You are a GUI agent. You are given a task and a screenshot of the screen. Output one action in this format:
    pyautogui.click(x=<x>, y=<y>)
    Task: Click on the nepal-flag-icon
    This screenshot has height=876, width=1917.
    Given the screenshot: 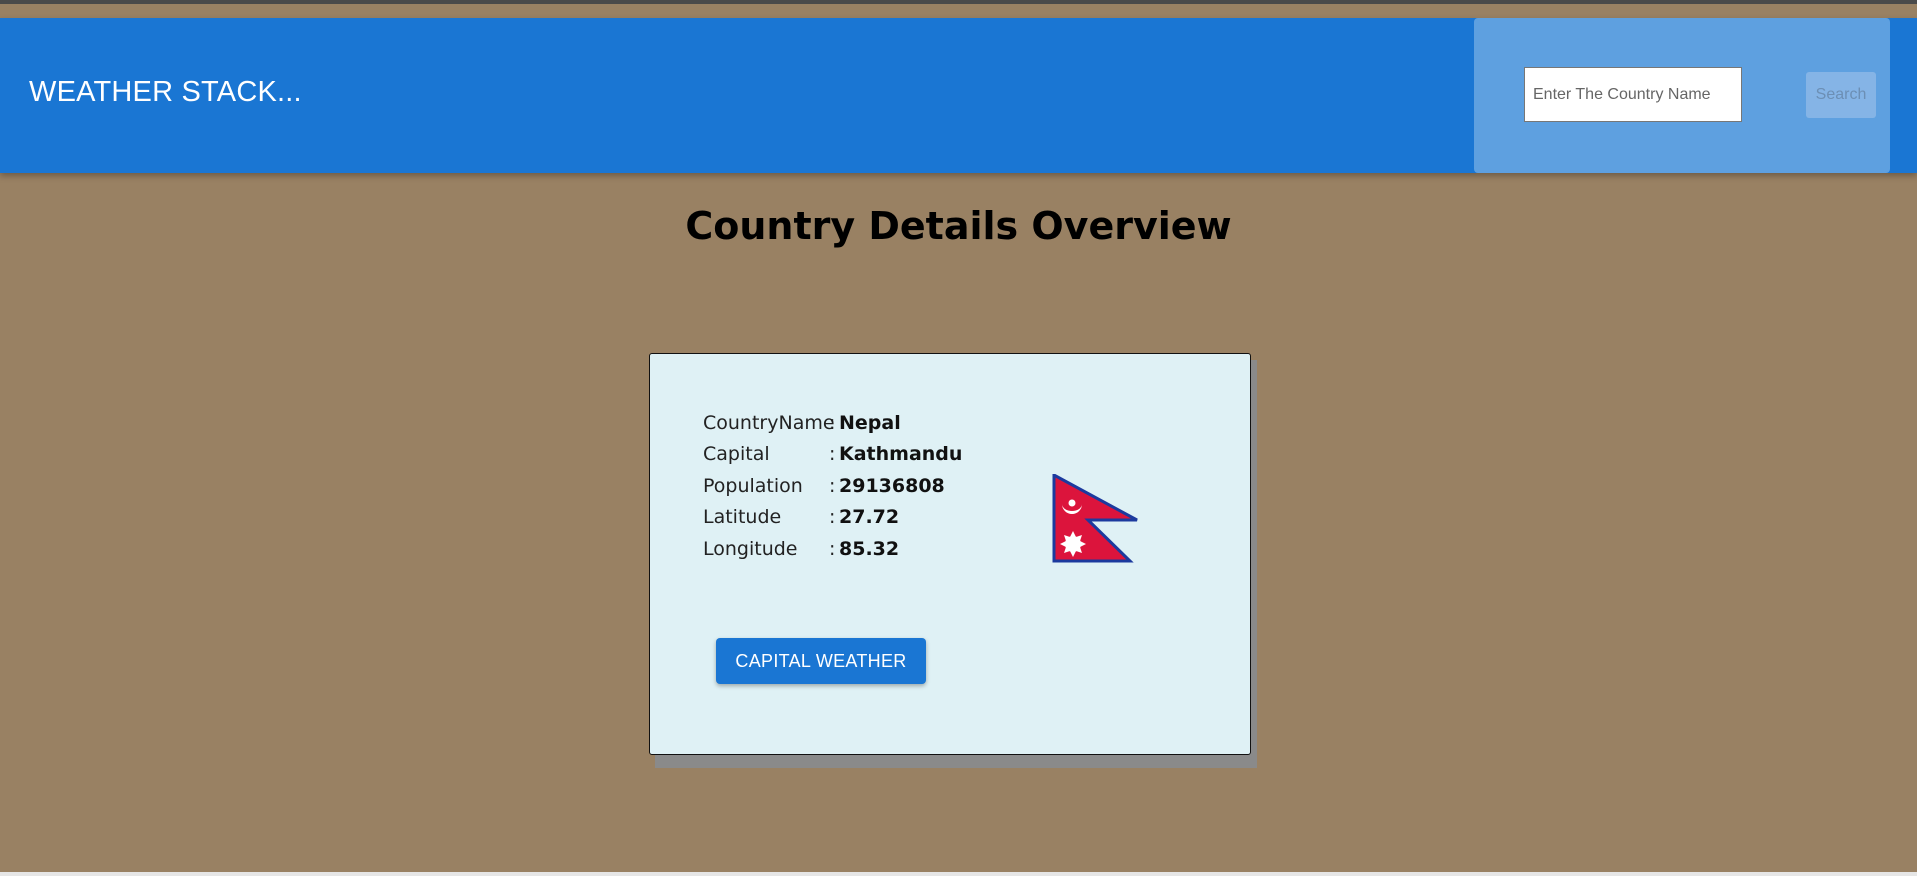 What is the action you would take?
    pyautogui.click(x=1095, y=518)
    